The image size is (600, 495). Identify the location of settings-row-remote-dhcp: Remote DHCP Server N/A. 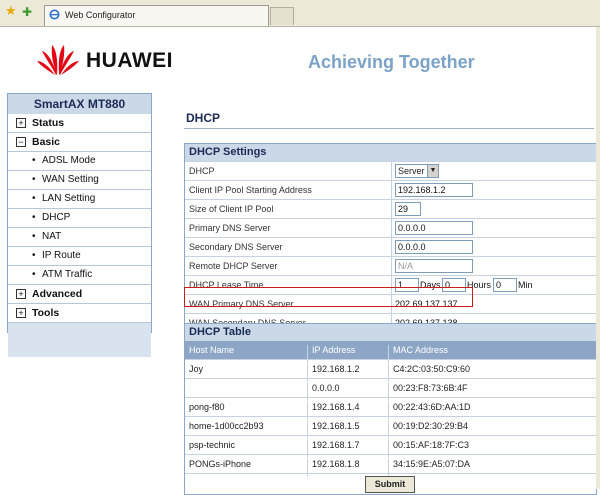
(390, 265).